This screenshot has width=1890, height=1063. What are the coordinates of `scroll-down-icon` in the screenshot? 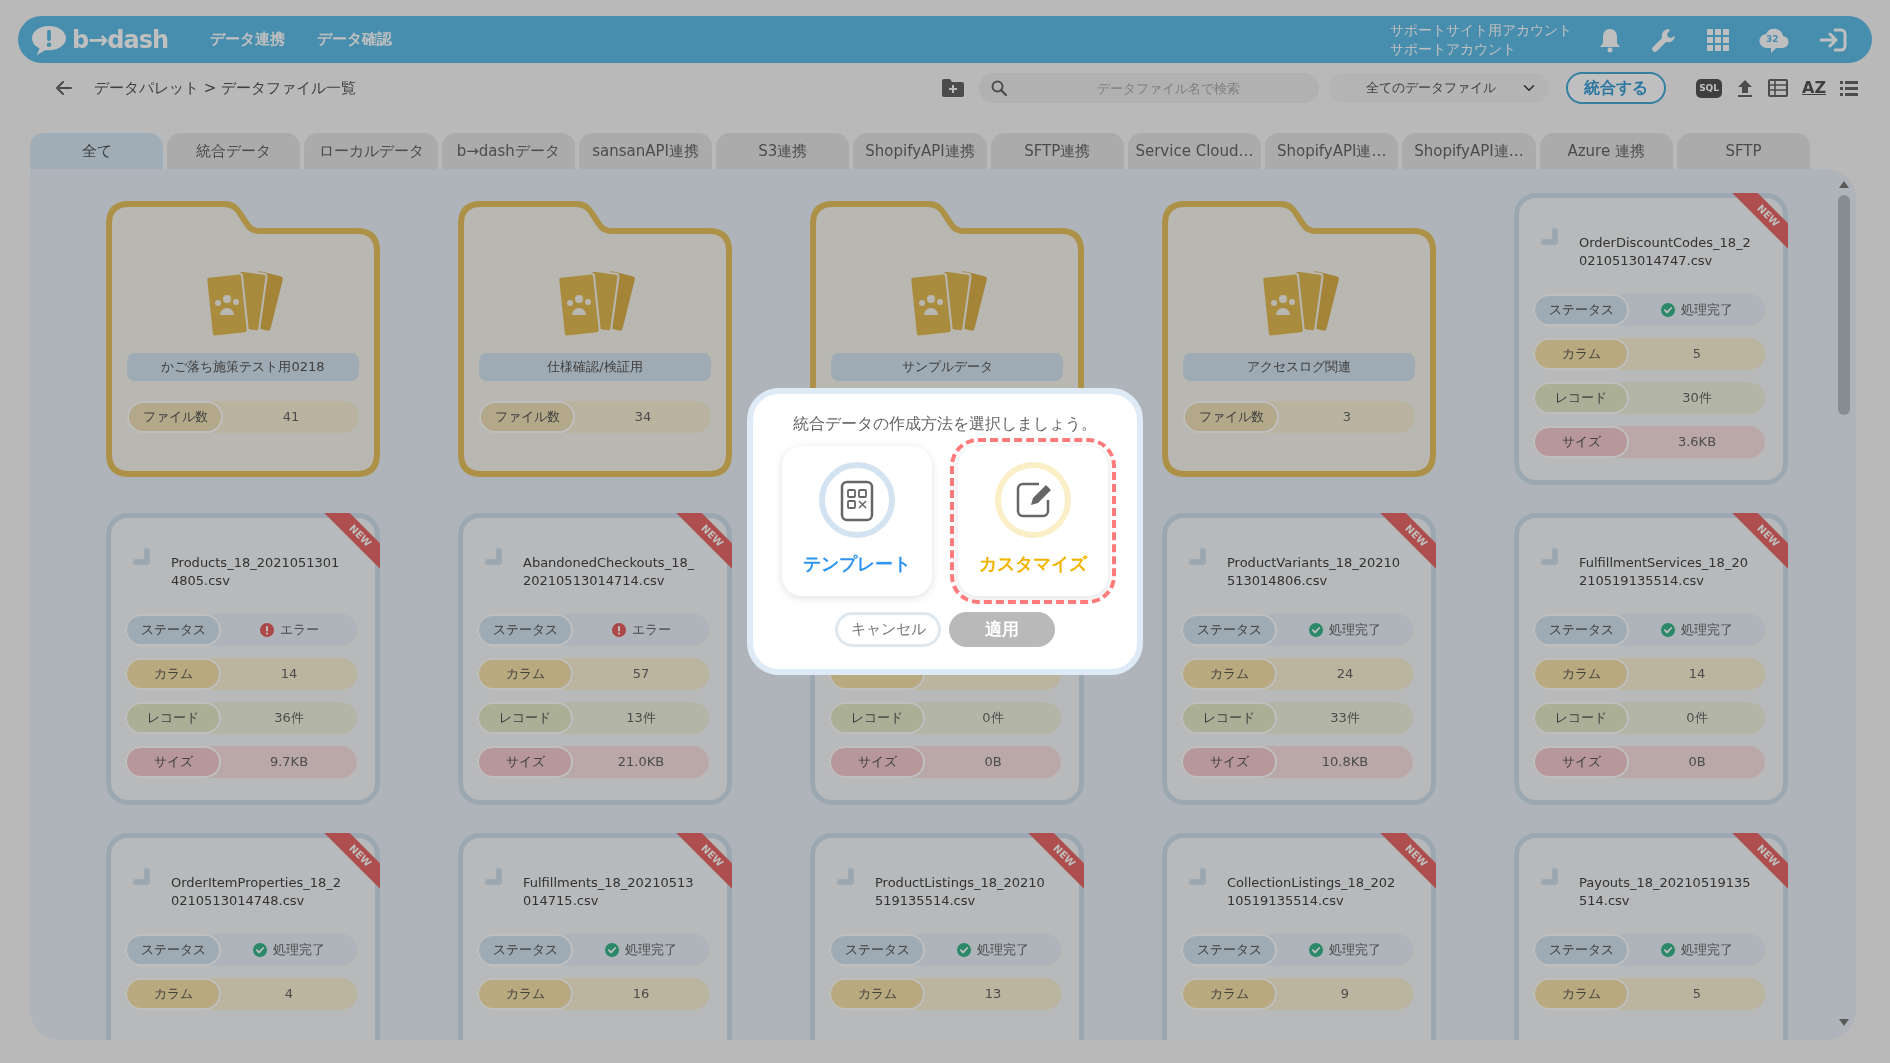 It's located at (1844, 1022).